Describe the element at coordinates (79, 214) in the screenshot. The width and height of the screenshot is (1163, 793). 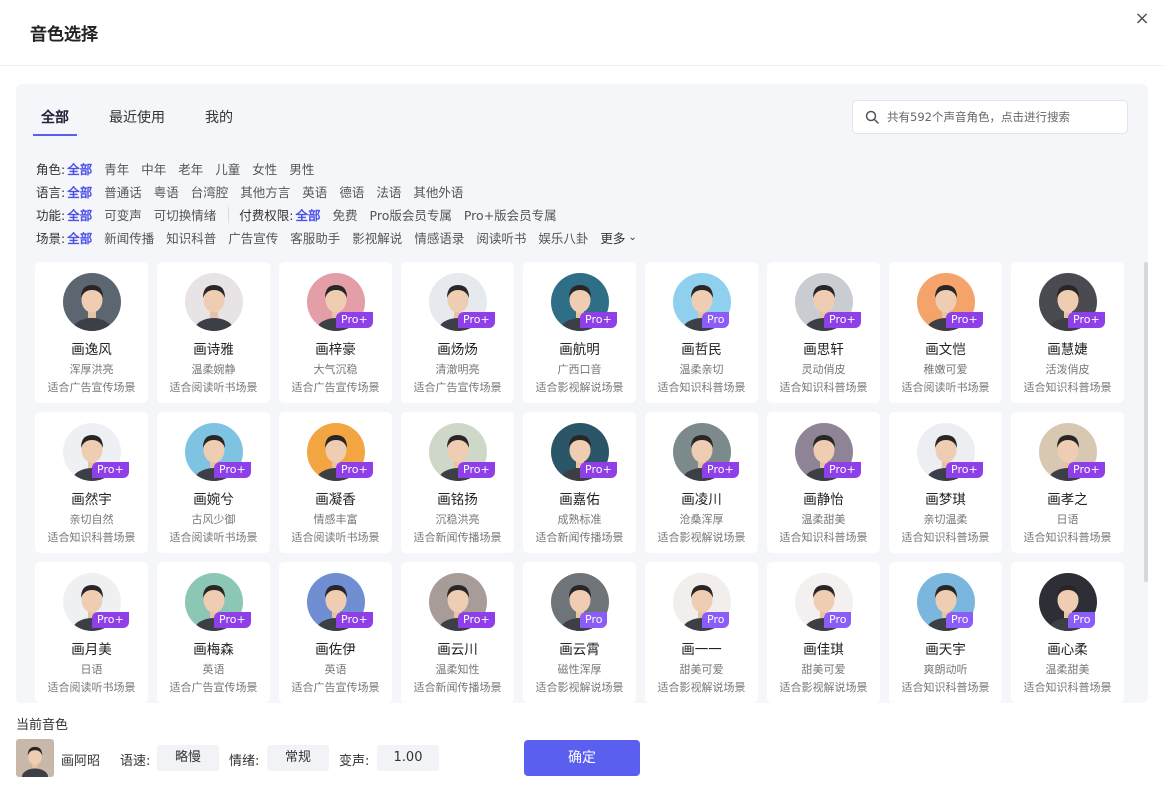
I see `filter-option-function: 全部` at that location.